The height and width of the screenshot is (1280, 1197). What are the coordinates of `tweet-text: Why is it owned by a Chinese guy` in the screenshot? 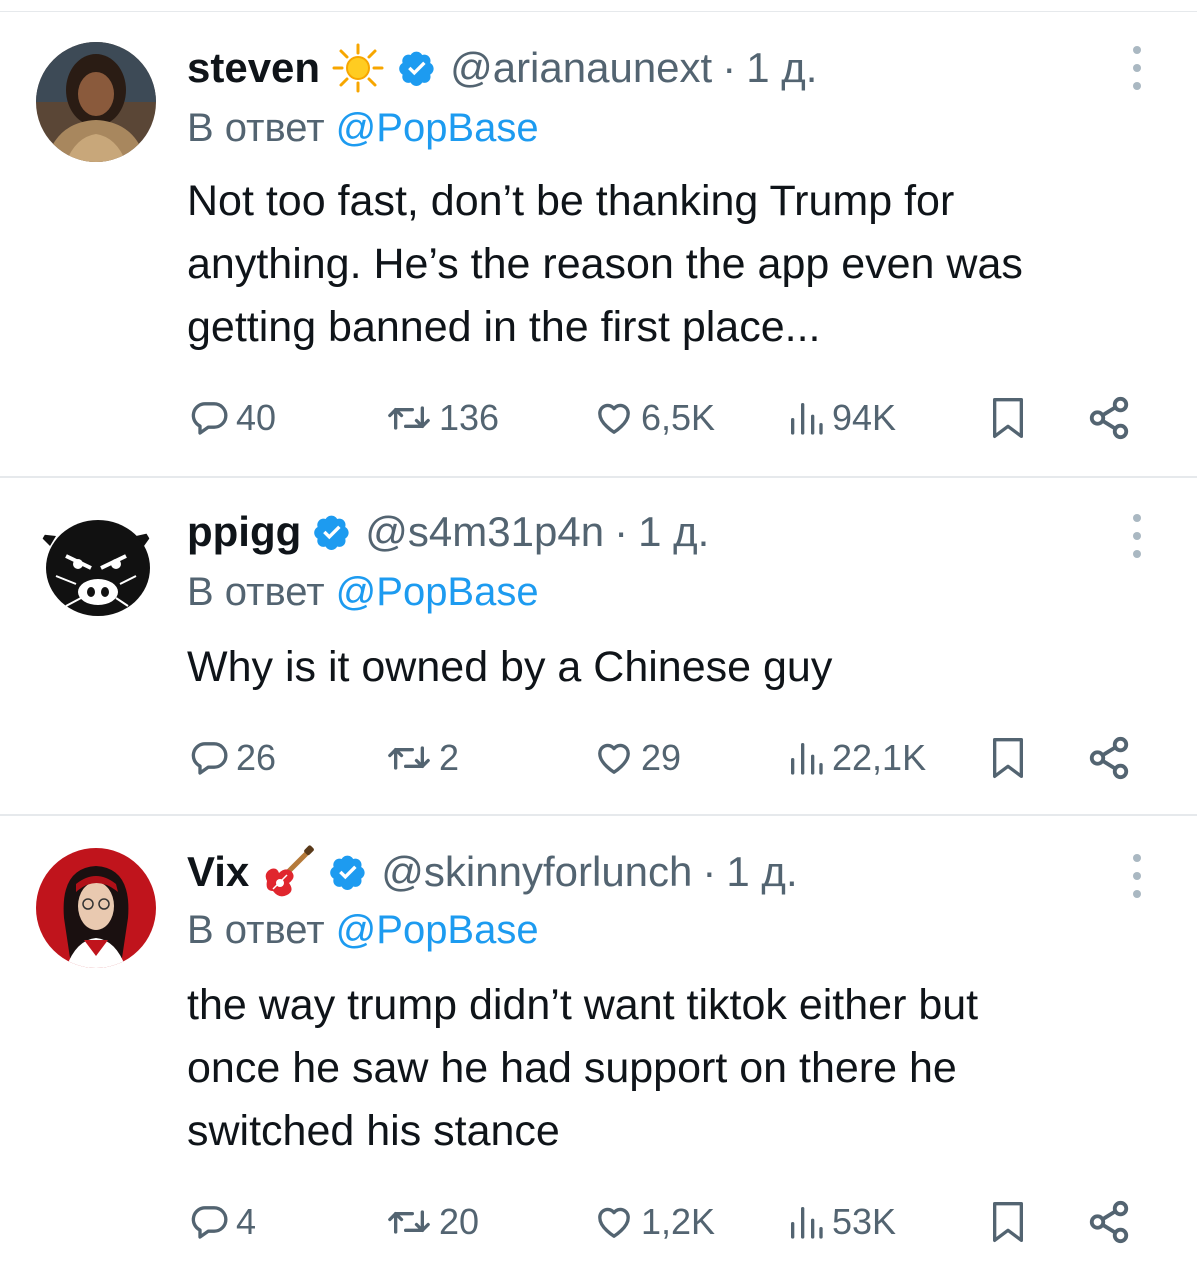 It's located at (677, 667).